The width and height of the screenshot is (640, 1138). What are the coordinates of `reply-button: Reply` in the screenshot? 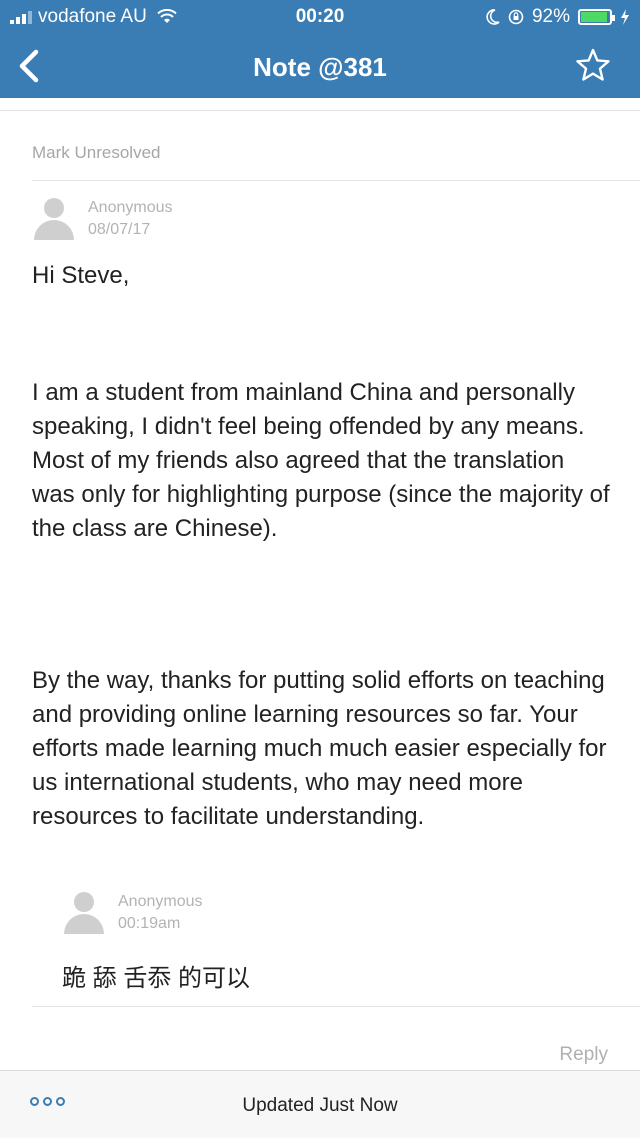 It's located at (583, 1055).